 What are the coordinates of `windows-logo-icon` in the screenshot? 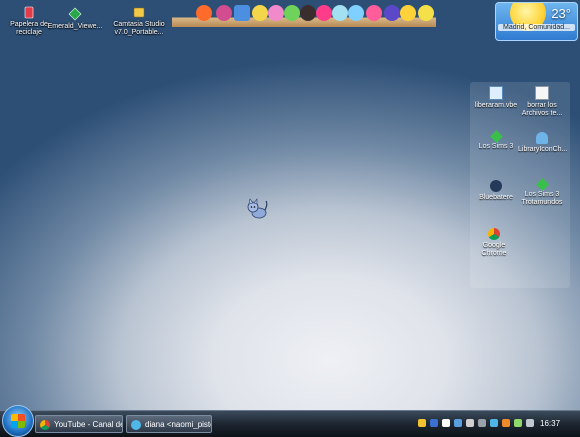 It's located at (18, 421).